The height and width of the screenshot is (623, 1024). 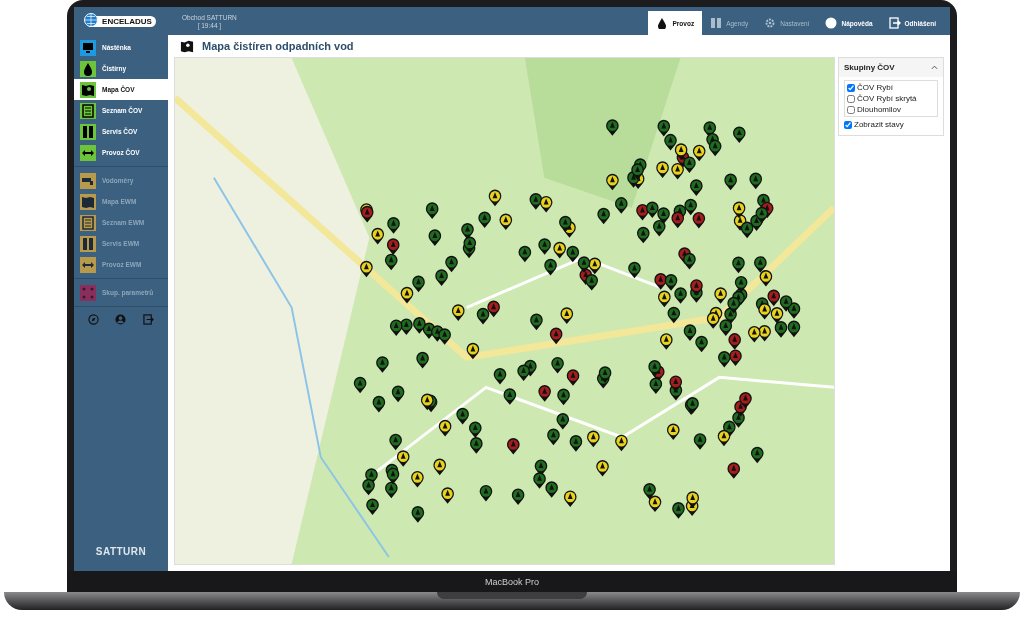 I want to click on device-label: MacBook Pro, so click(x=512, y=581).